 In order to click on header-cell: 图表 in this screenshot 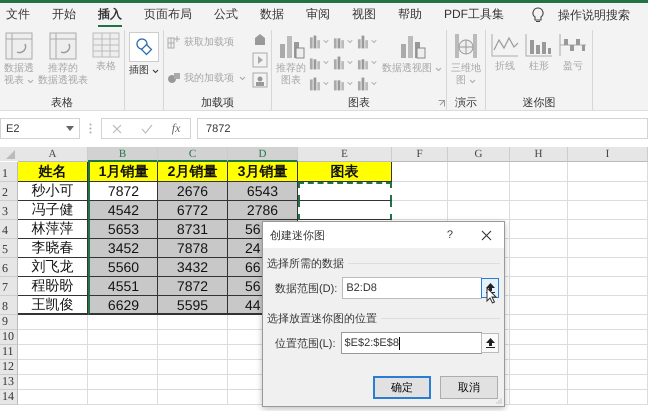, I will do `click(345, 172)`.